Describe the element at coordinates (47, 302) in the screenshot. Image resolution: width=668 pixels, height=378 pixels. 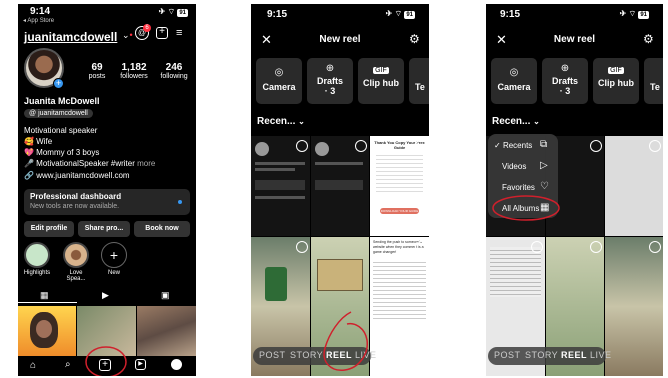
I see `active-tab-indicator` at that location.